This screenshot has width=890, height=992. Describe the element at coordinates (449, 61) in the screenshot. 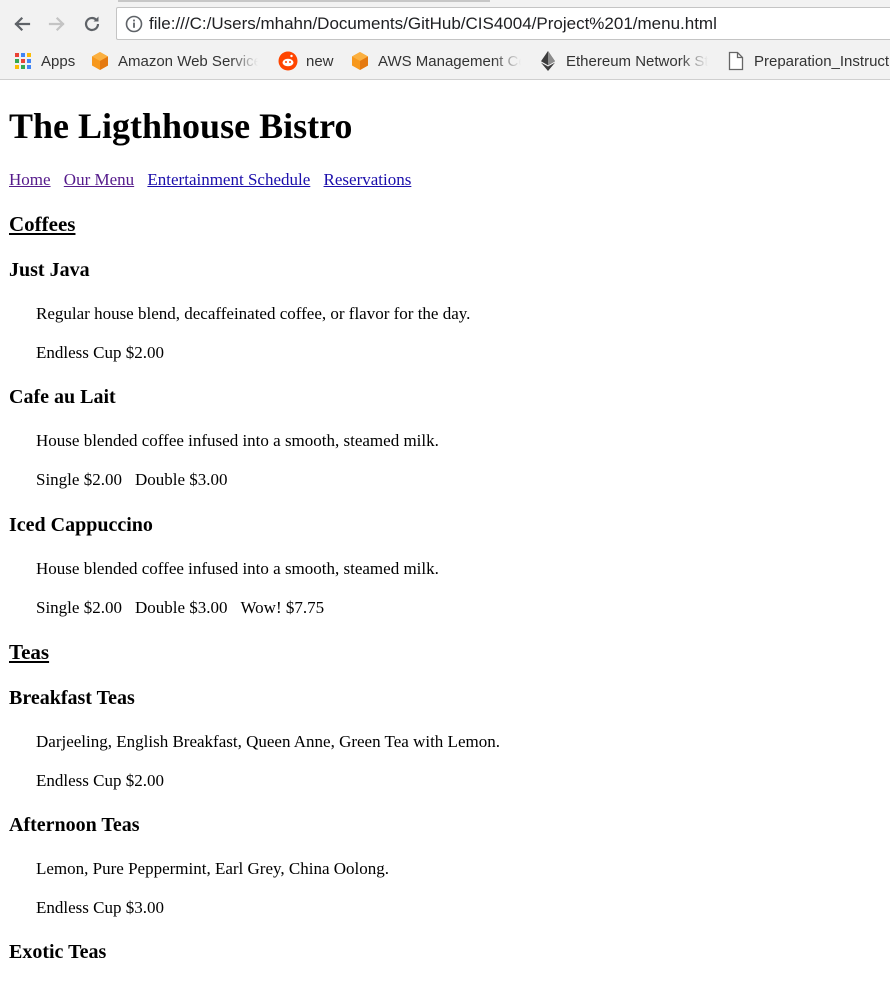

I see `bookmark-label: AWS Management Co` at that location.